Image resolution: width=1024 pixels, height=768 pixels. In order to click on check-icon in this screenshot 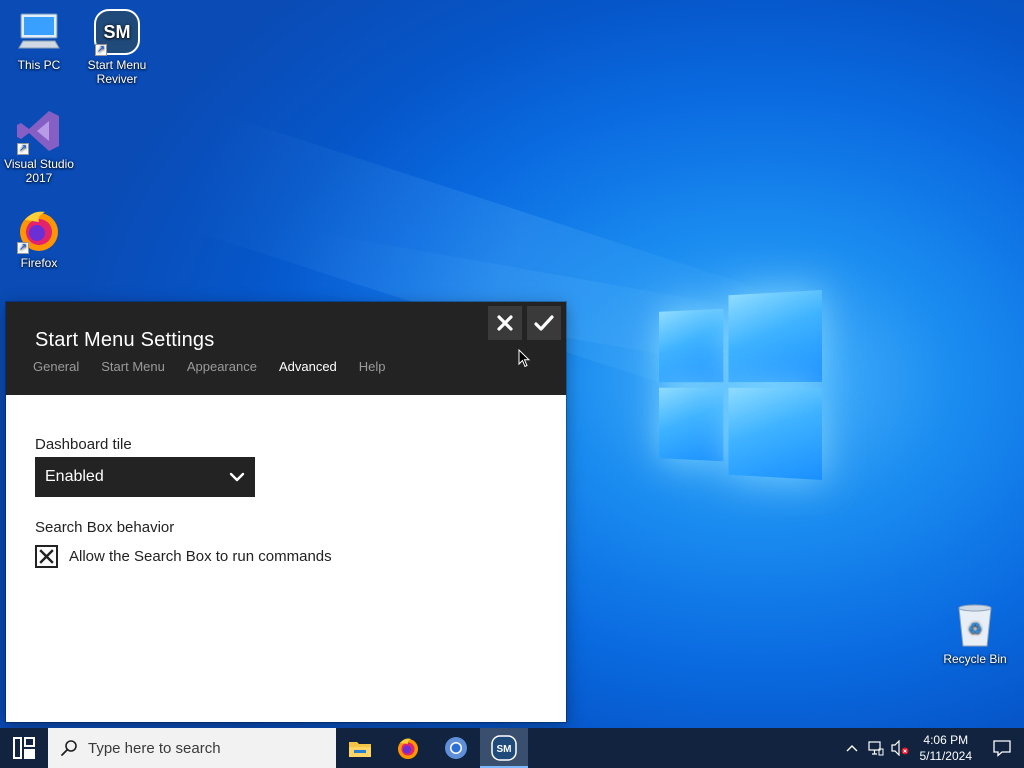, I will do `click(544, 323)`.